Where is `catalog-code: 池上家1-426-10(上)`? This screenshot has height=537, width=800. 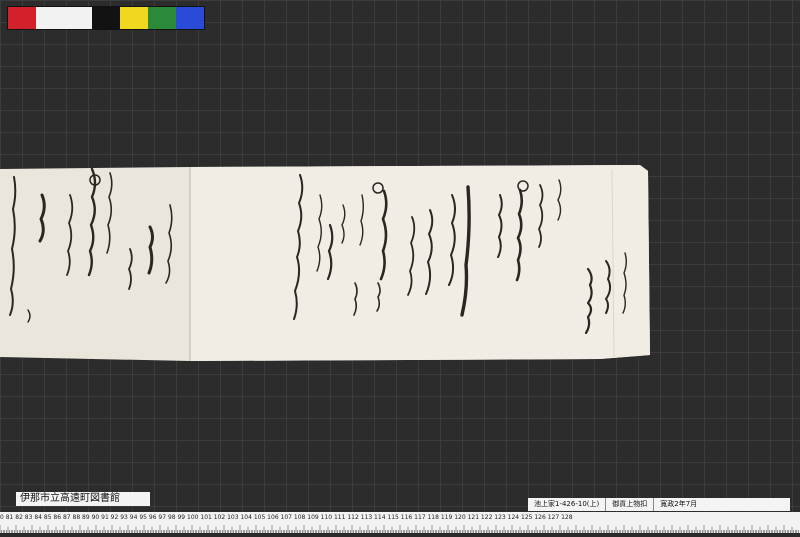
catalog-code: 池上家1-426-10(上) is located at coordinates (567, 504).